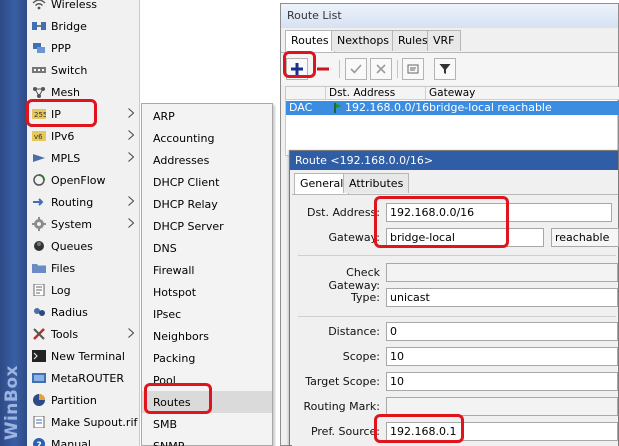 Image resolution: width=619 pixels, height=446 pixels. Describe the element at coordinates (39, 180) in the screenshot. I see `openflow-icon` at that location.